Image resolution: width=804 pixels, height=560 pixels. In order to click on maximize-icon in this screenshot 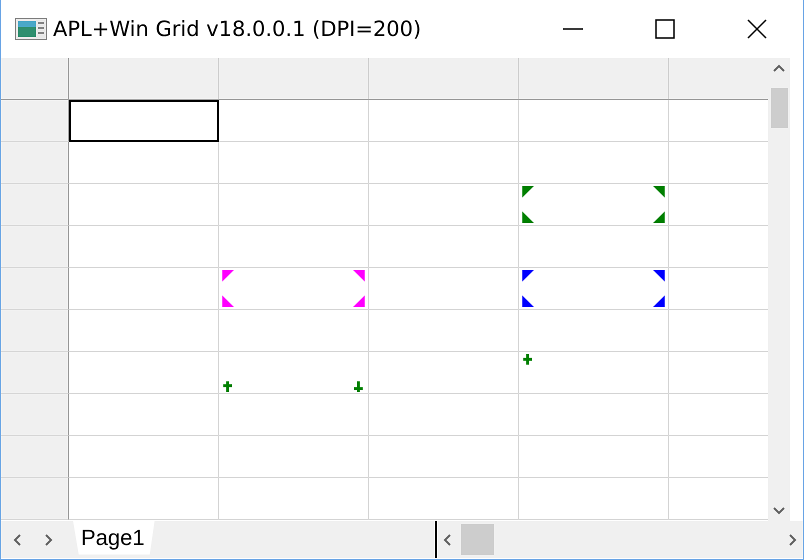, I will do `click(665, 29)`.